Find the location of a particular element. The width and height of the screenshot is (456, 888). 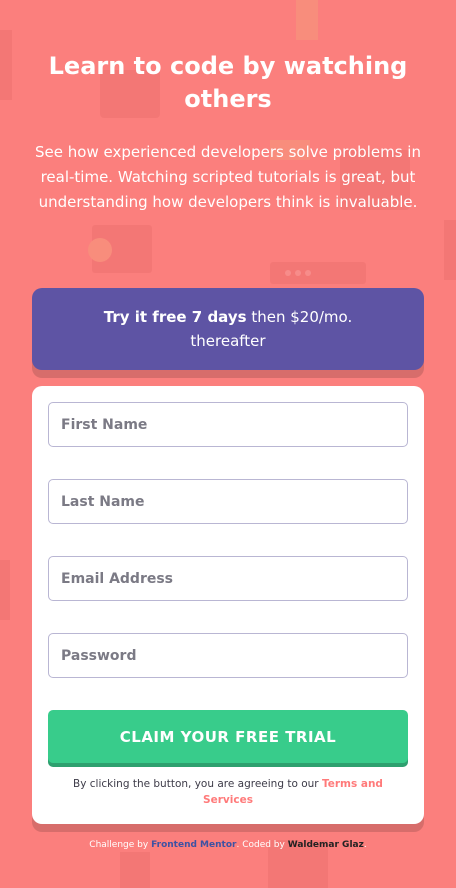

last-name-input is located at coordinates (228, 501).